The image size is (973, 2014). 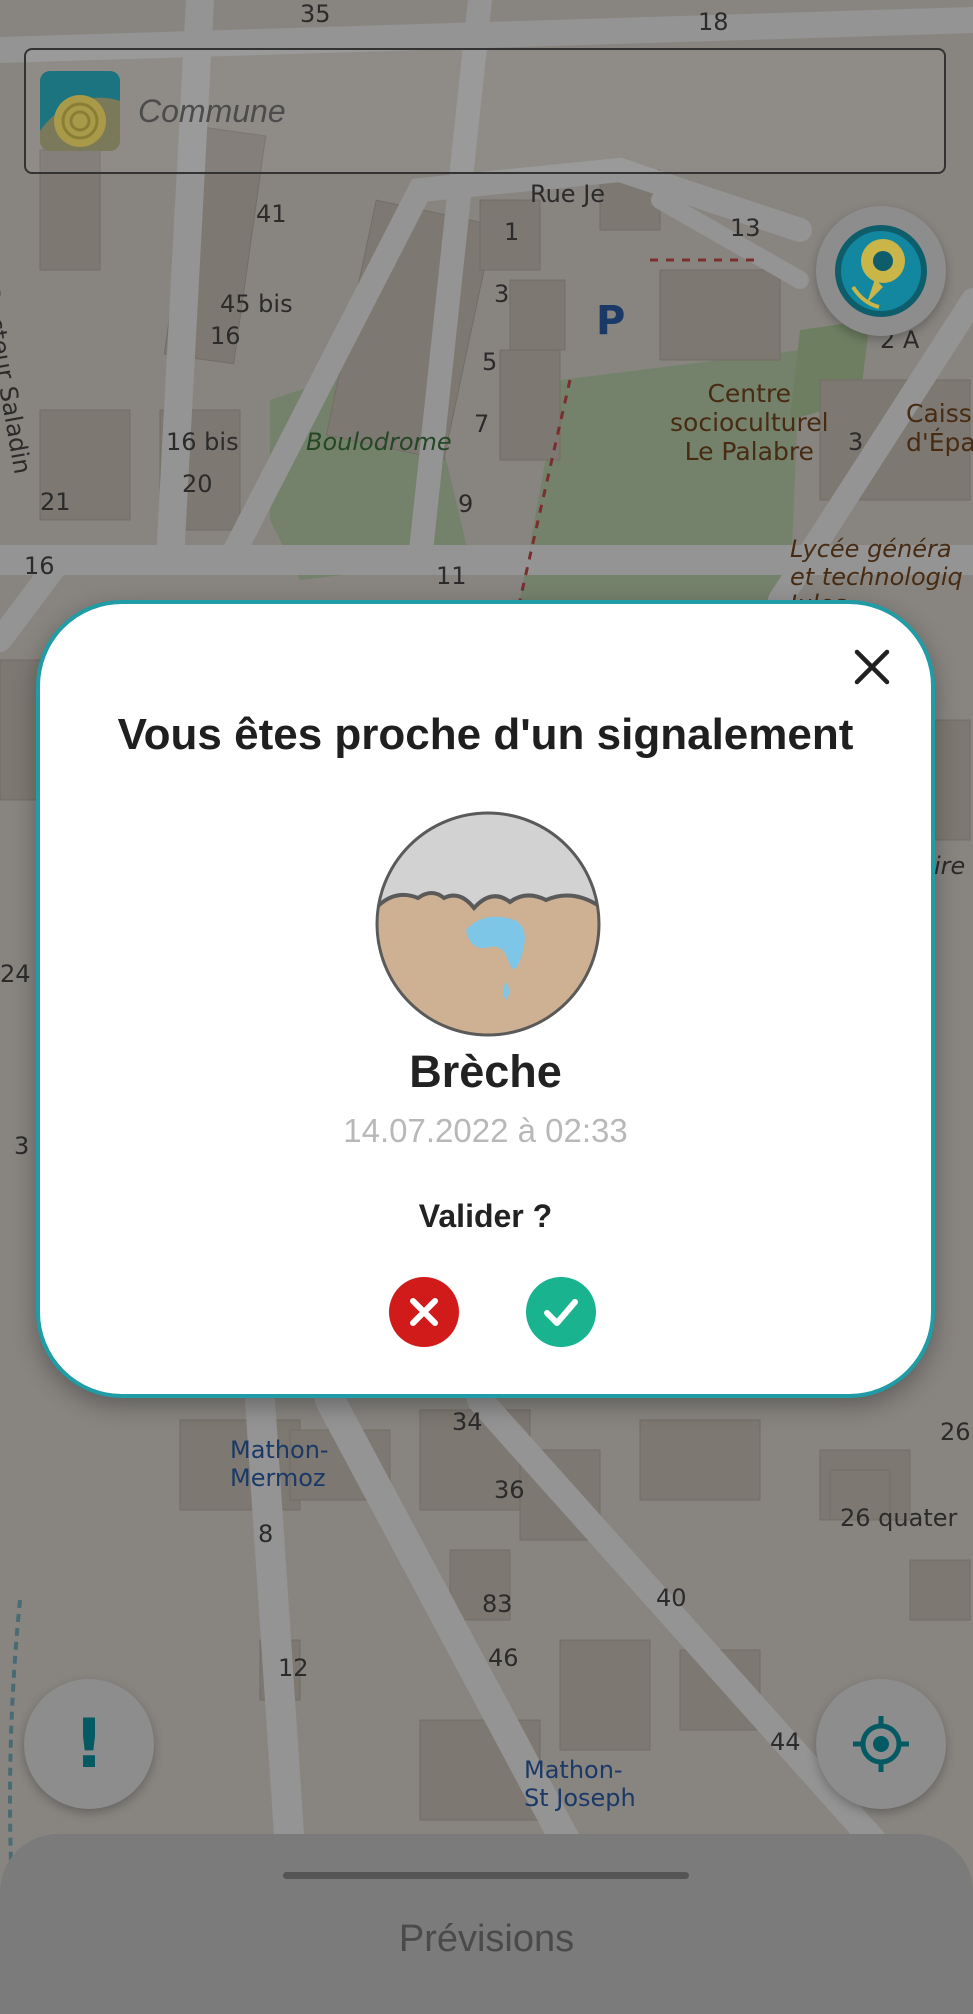 I want to click on crosshair-icon, so click(x=881, y=1744).